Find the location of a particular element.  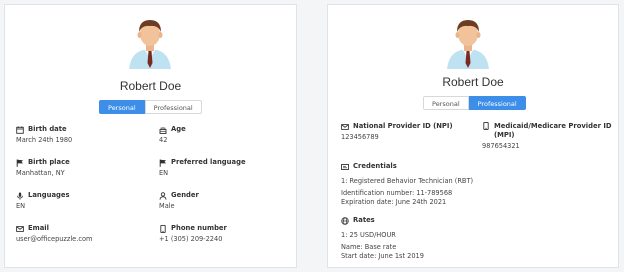

field-npi: National Provider ID (NPI) 123456789 is located at coordinates (411, 132).